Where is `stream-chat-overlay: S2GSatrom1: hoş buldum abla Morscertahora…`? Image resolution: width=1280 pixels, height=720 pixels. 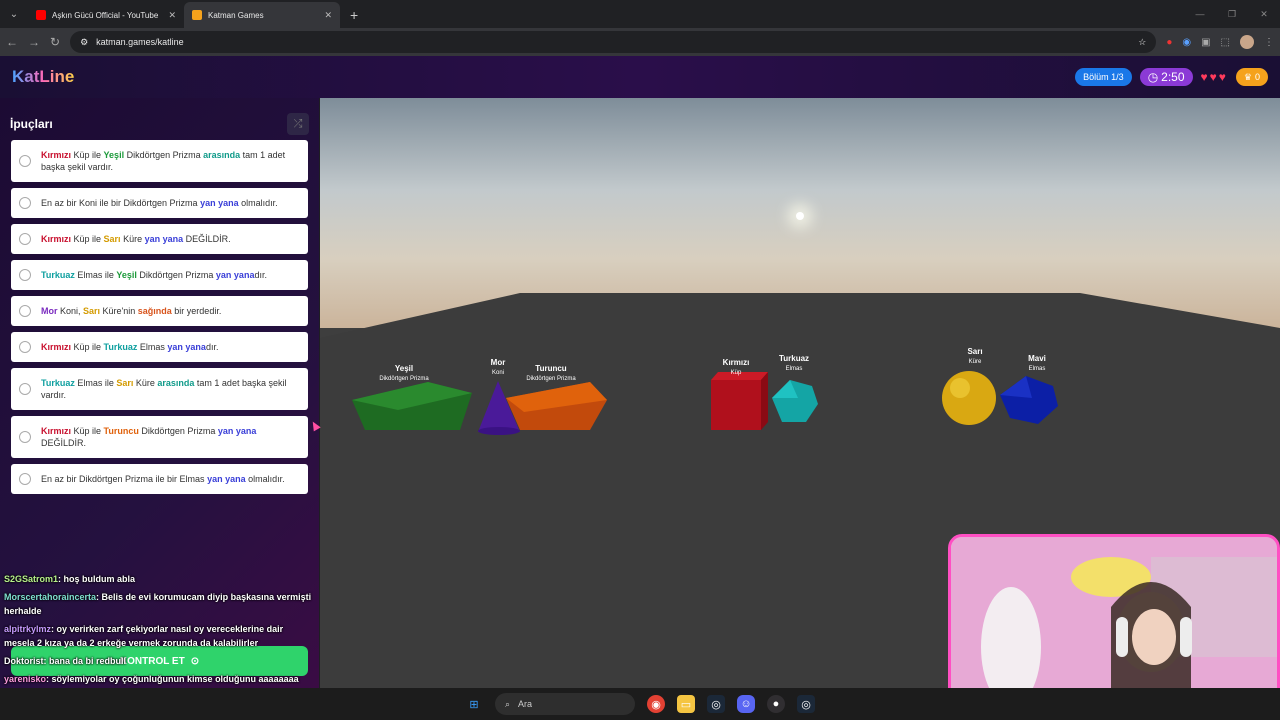
stream-chat-overlay: S2GSatrom1: hoş buldum abla Morscertahora… is located at coordinates (160, 629).